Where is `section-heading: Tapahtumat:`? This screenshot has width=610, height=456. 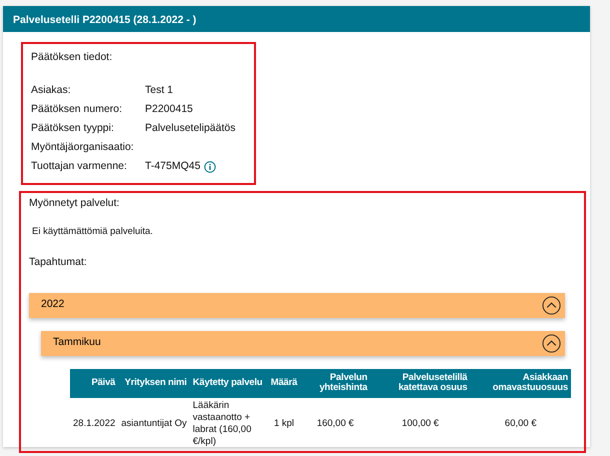
section-heading: Tapahtumat: is located at coordinates (58, 262).